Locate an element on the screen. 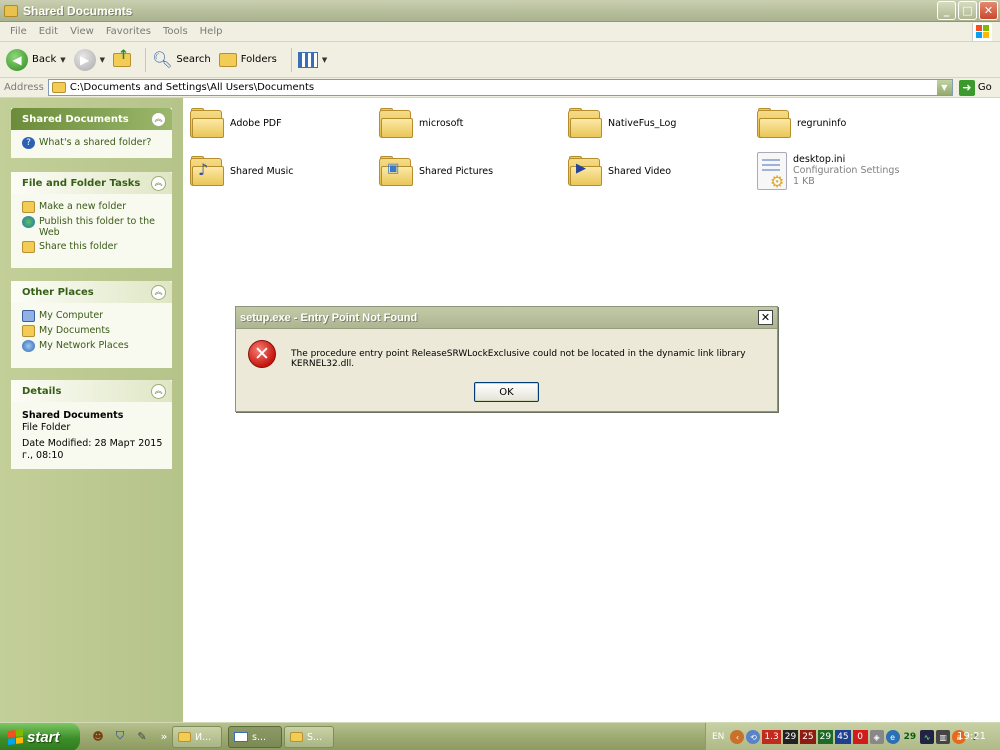  file-type: Configuration Settings is located at coordinates (846, 170).